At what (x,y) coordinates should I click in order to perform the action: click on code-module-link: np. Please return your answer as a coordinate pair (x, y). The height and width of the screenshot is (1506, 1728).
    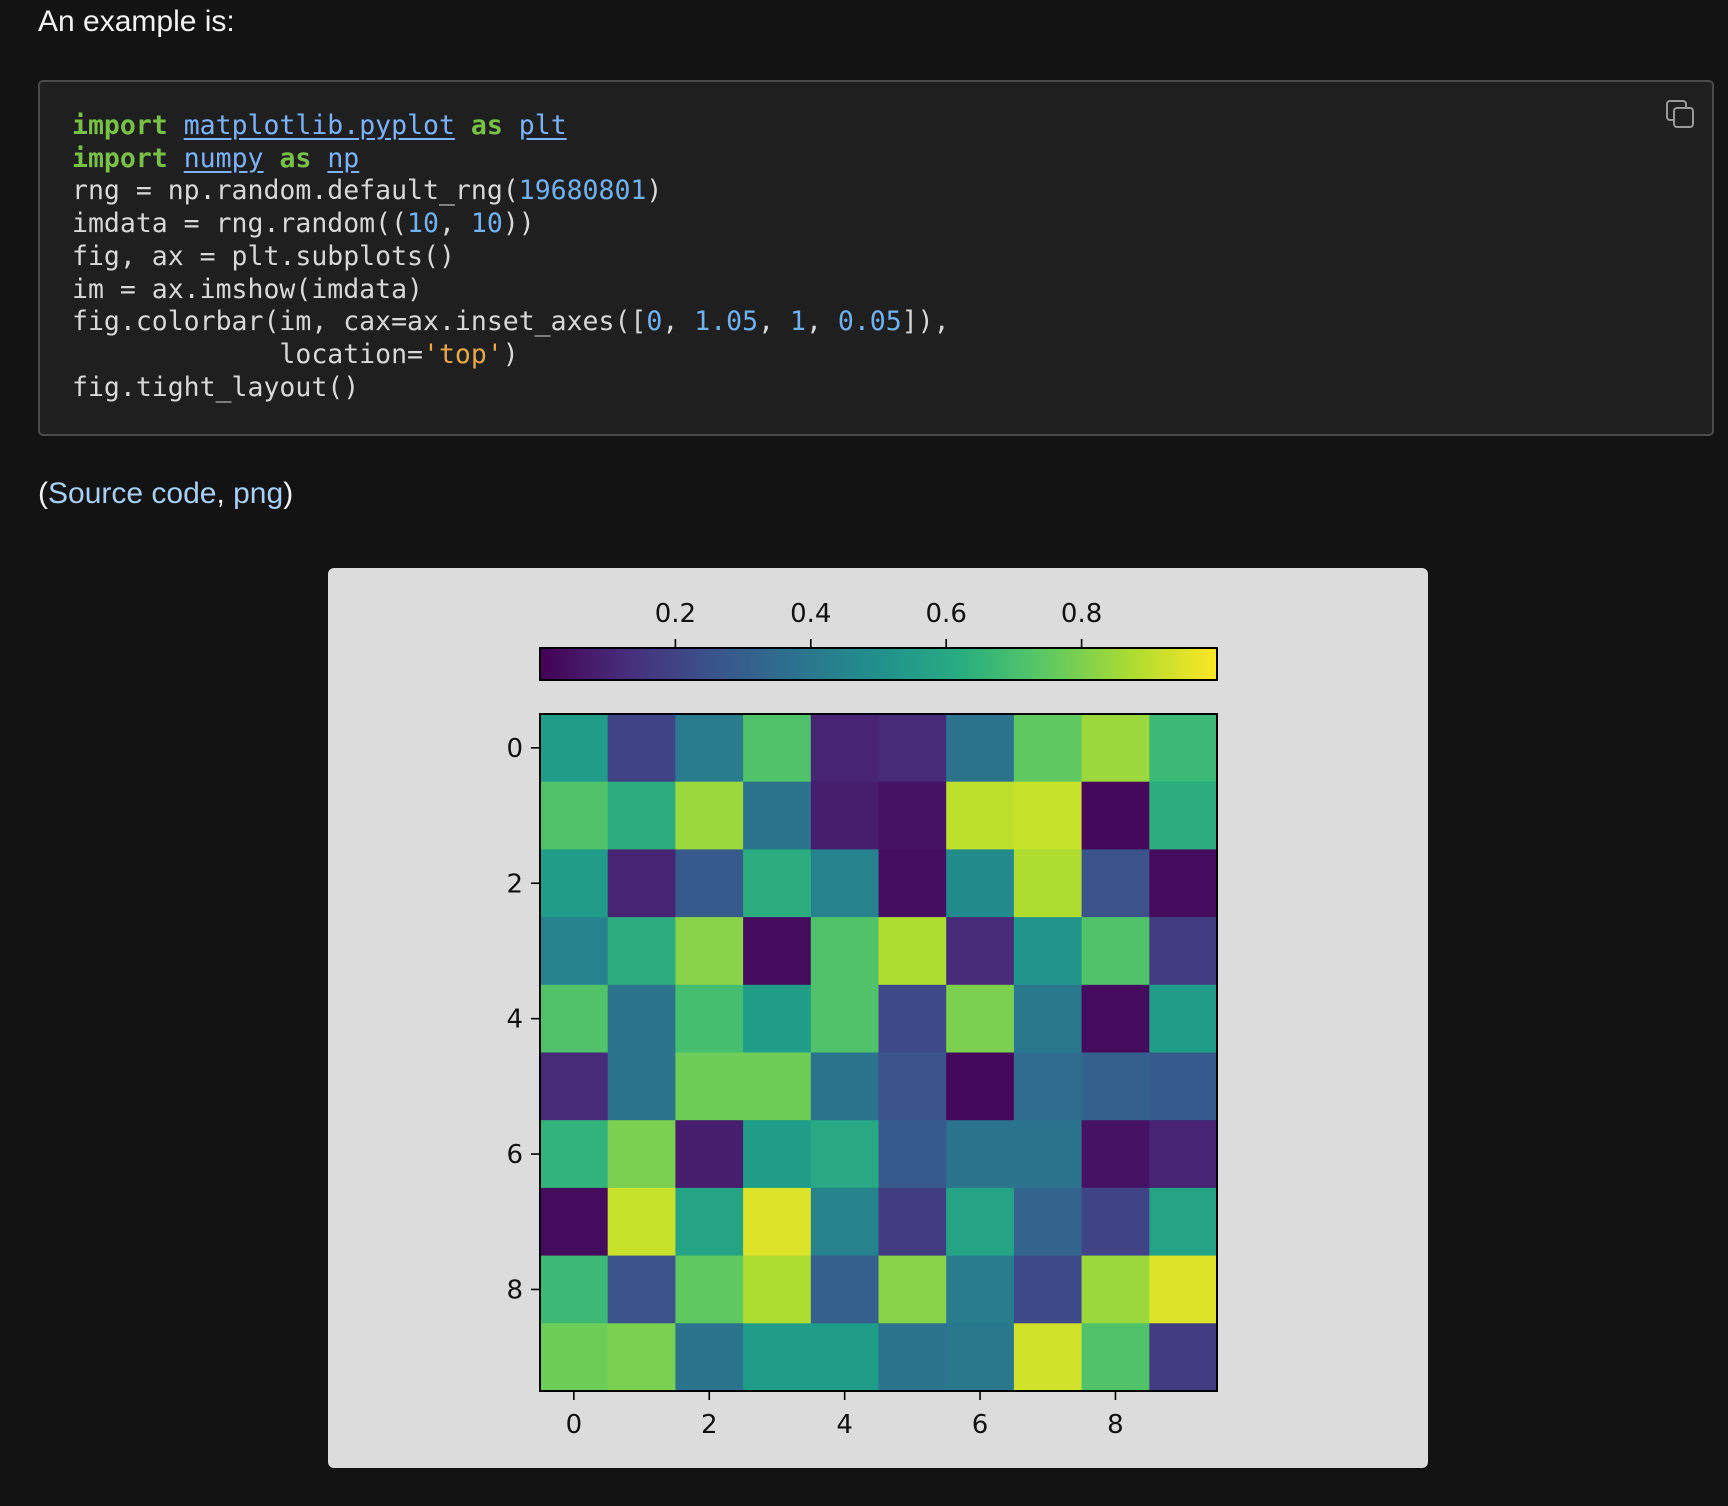
    Looking at the image, I should click on (343, 158).